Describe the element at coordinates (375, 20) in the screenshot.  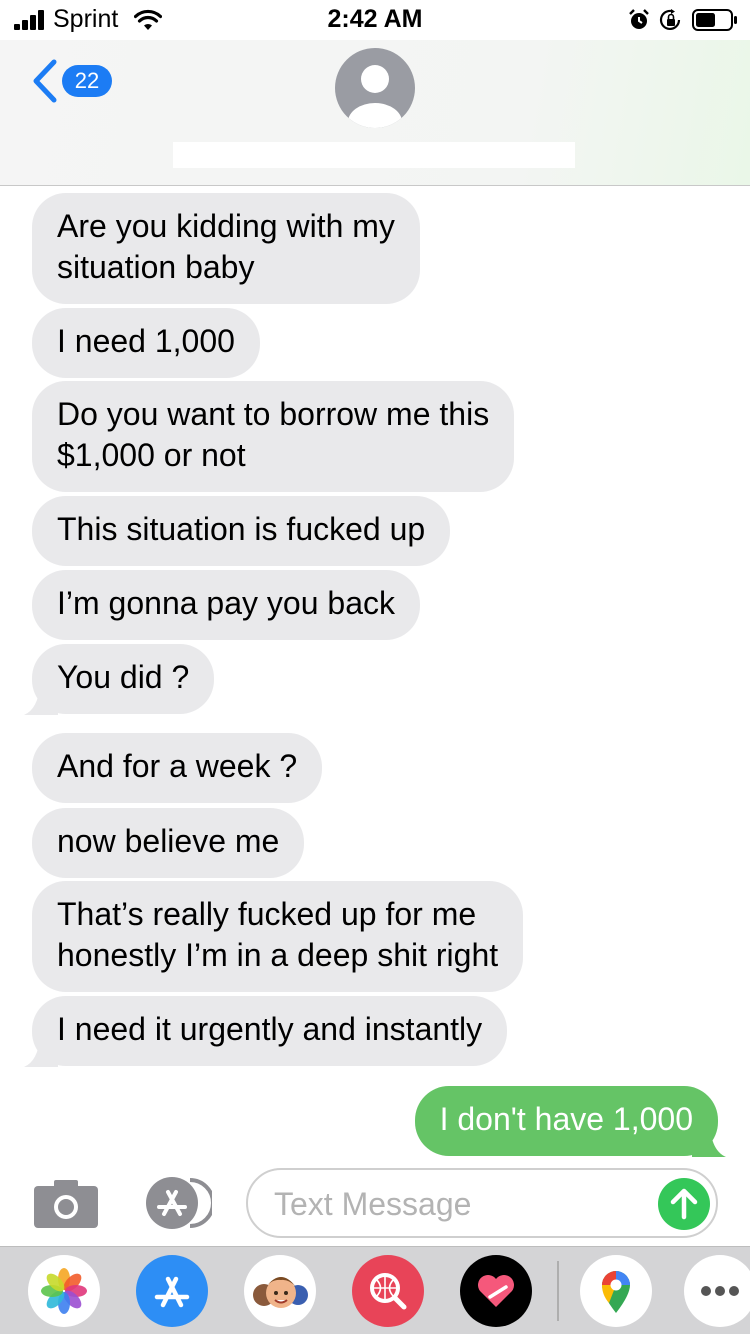
I see `status-bar: Sprint 2:42 AM` at that location.